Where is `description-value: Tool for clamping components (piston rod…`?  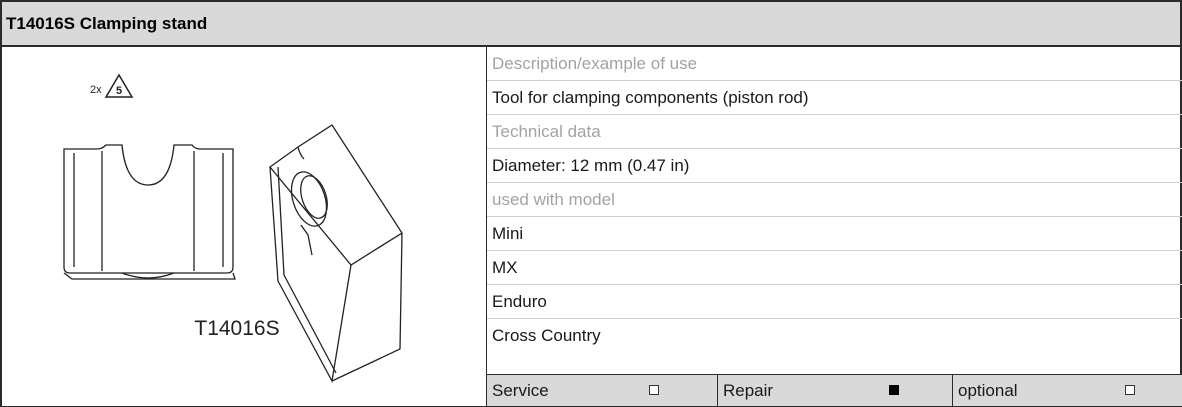
description-value: Tool for clamping components (piston rod… is located at coordinates (834, 98).